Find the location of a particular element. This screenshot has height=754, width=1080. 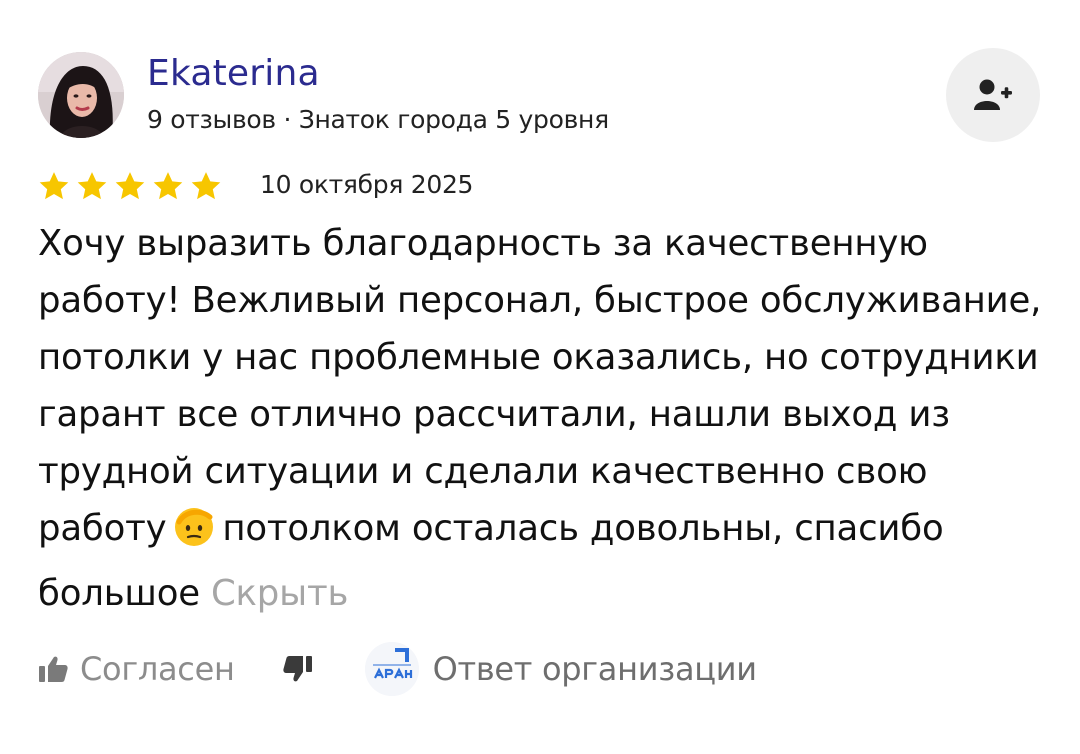

thumbs-up-icon is located at coordinates (53, 669).